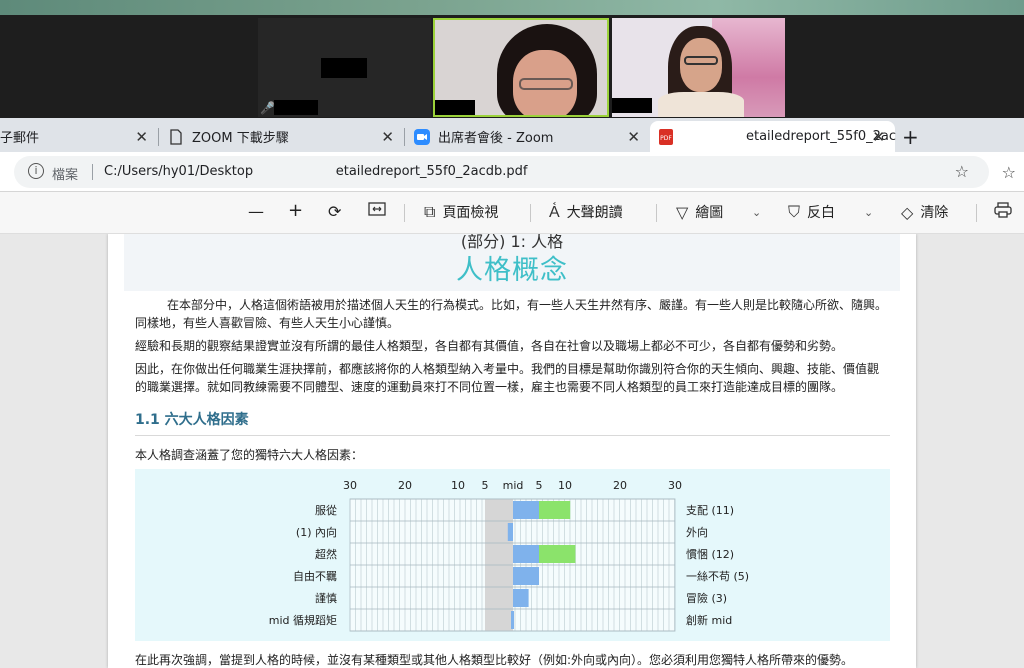 Image resolution: width=1024 pixels, height=668 pixels. I want to click on url-scheme: 檔案, so click(65, 175).